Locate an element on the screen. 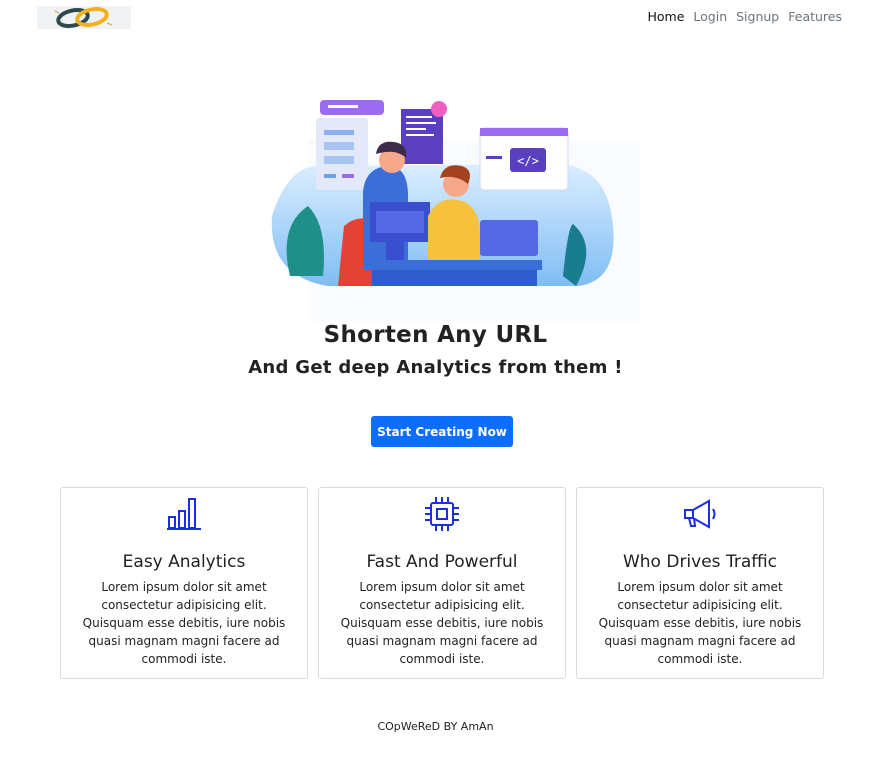 Image resolution: width=871 pixels, height=757 pixels. bar-chart-icon is located at coordinates (184, 514).